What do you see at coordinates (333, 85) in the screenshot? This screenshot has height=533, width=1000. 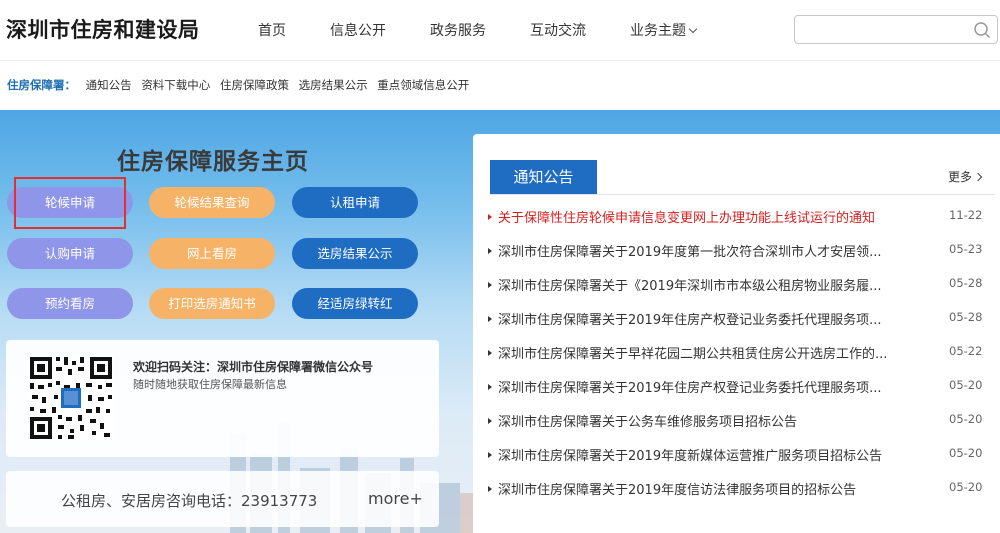 I see `breadcrumb-link-results: 选房结果公示` at bounding box center [333, 85].